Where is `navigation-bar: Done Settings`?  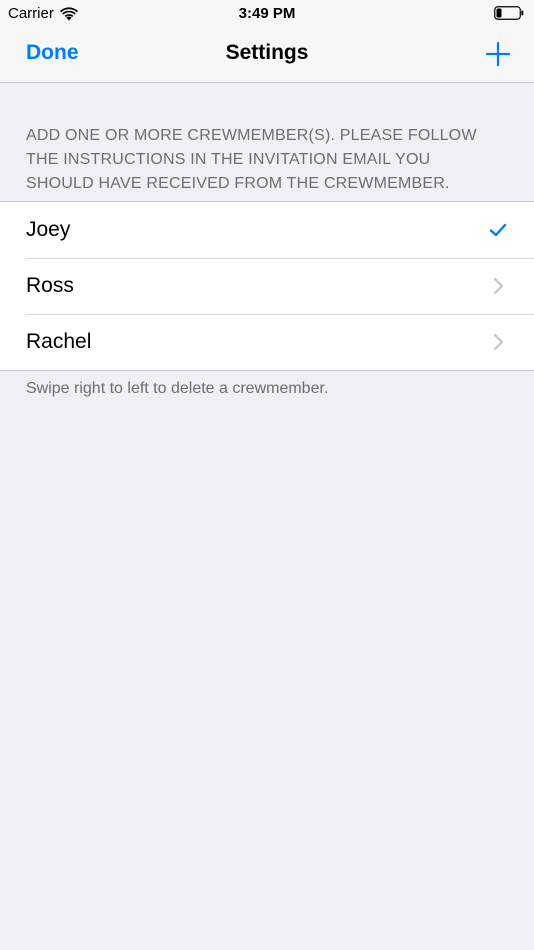
navigation-bar: Done Settings is located at coordinates (267, 55).